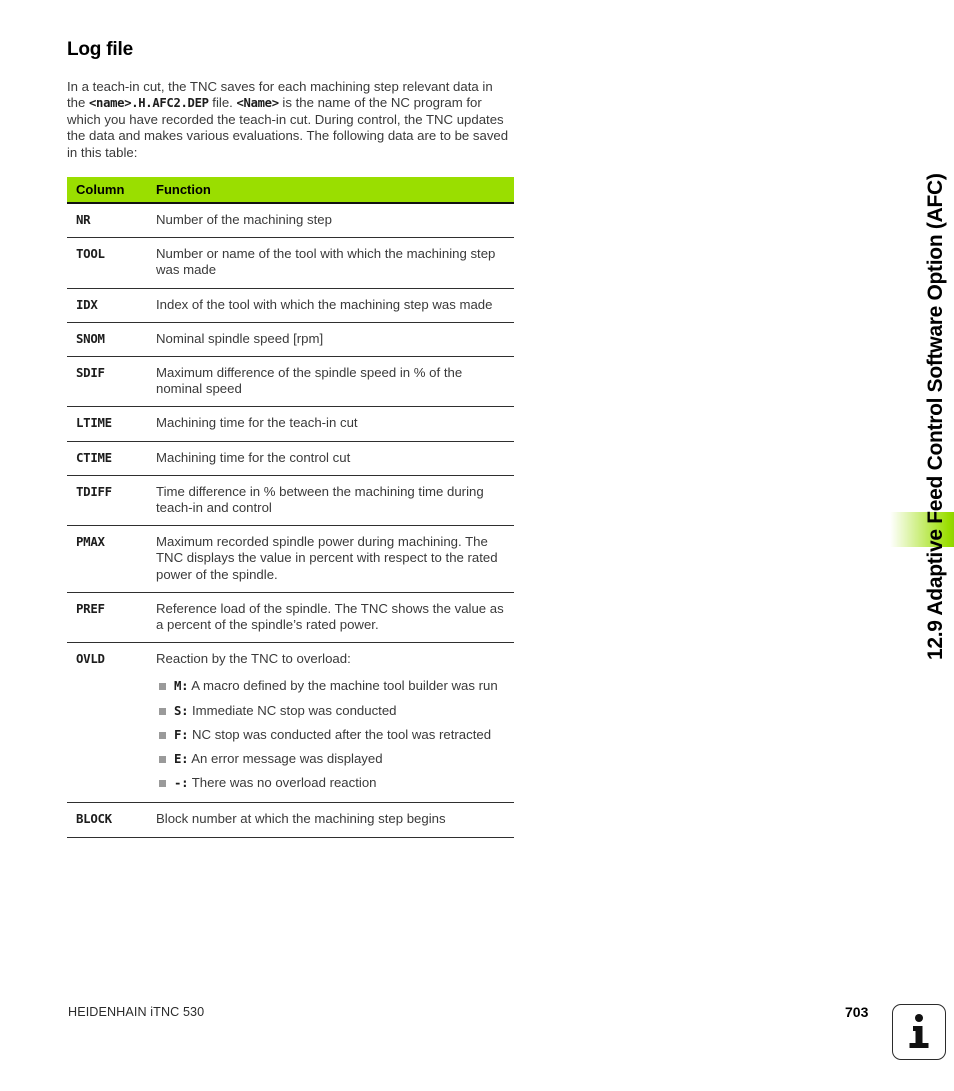 This screenshot has width=954, height=1091. I want to click on list-item: E: An error message was displayed, so click(332, 759).